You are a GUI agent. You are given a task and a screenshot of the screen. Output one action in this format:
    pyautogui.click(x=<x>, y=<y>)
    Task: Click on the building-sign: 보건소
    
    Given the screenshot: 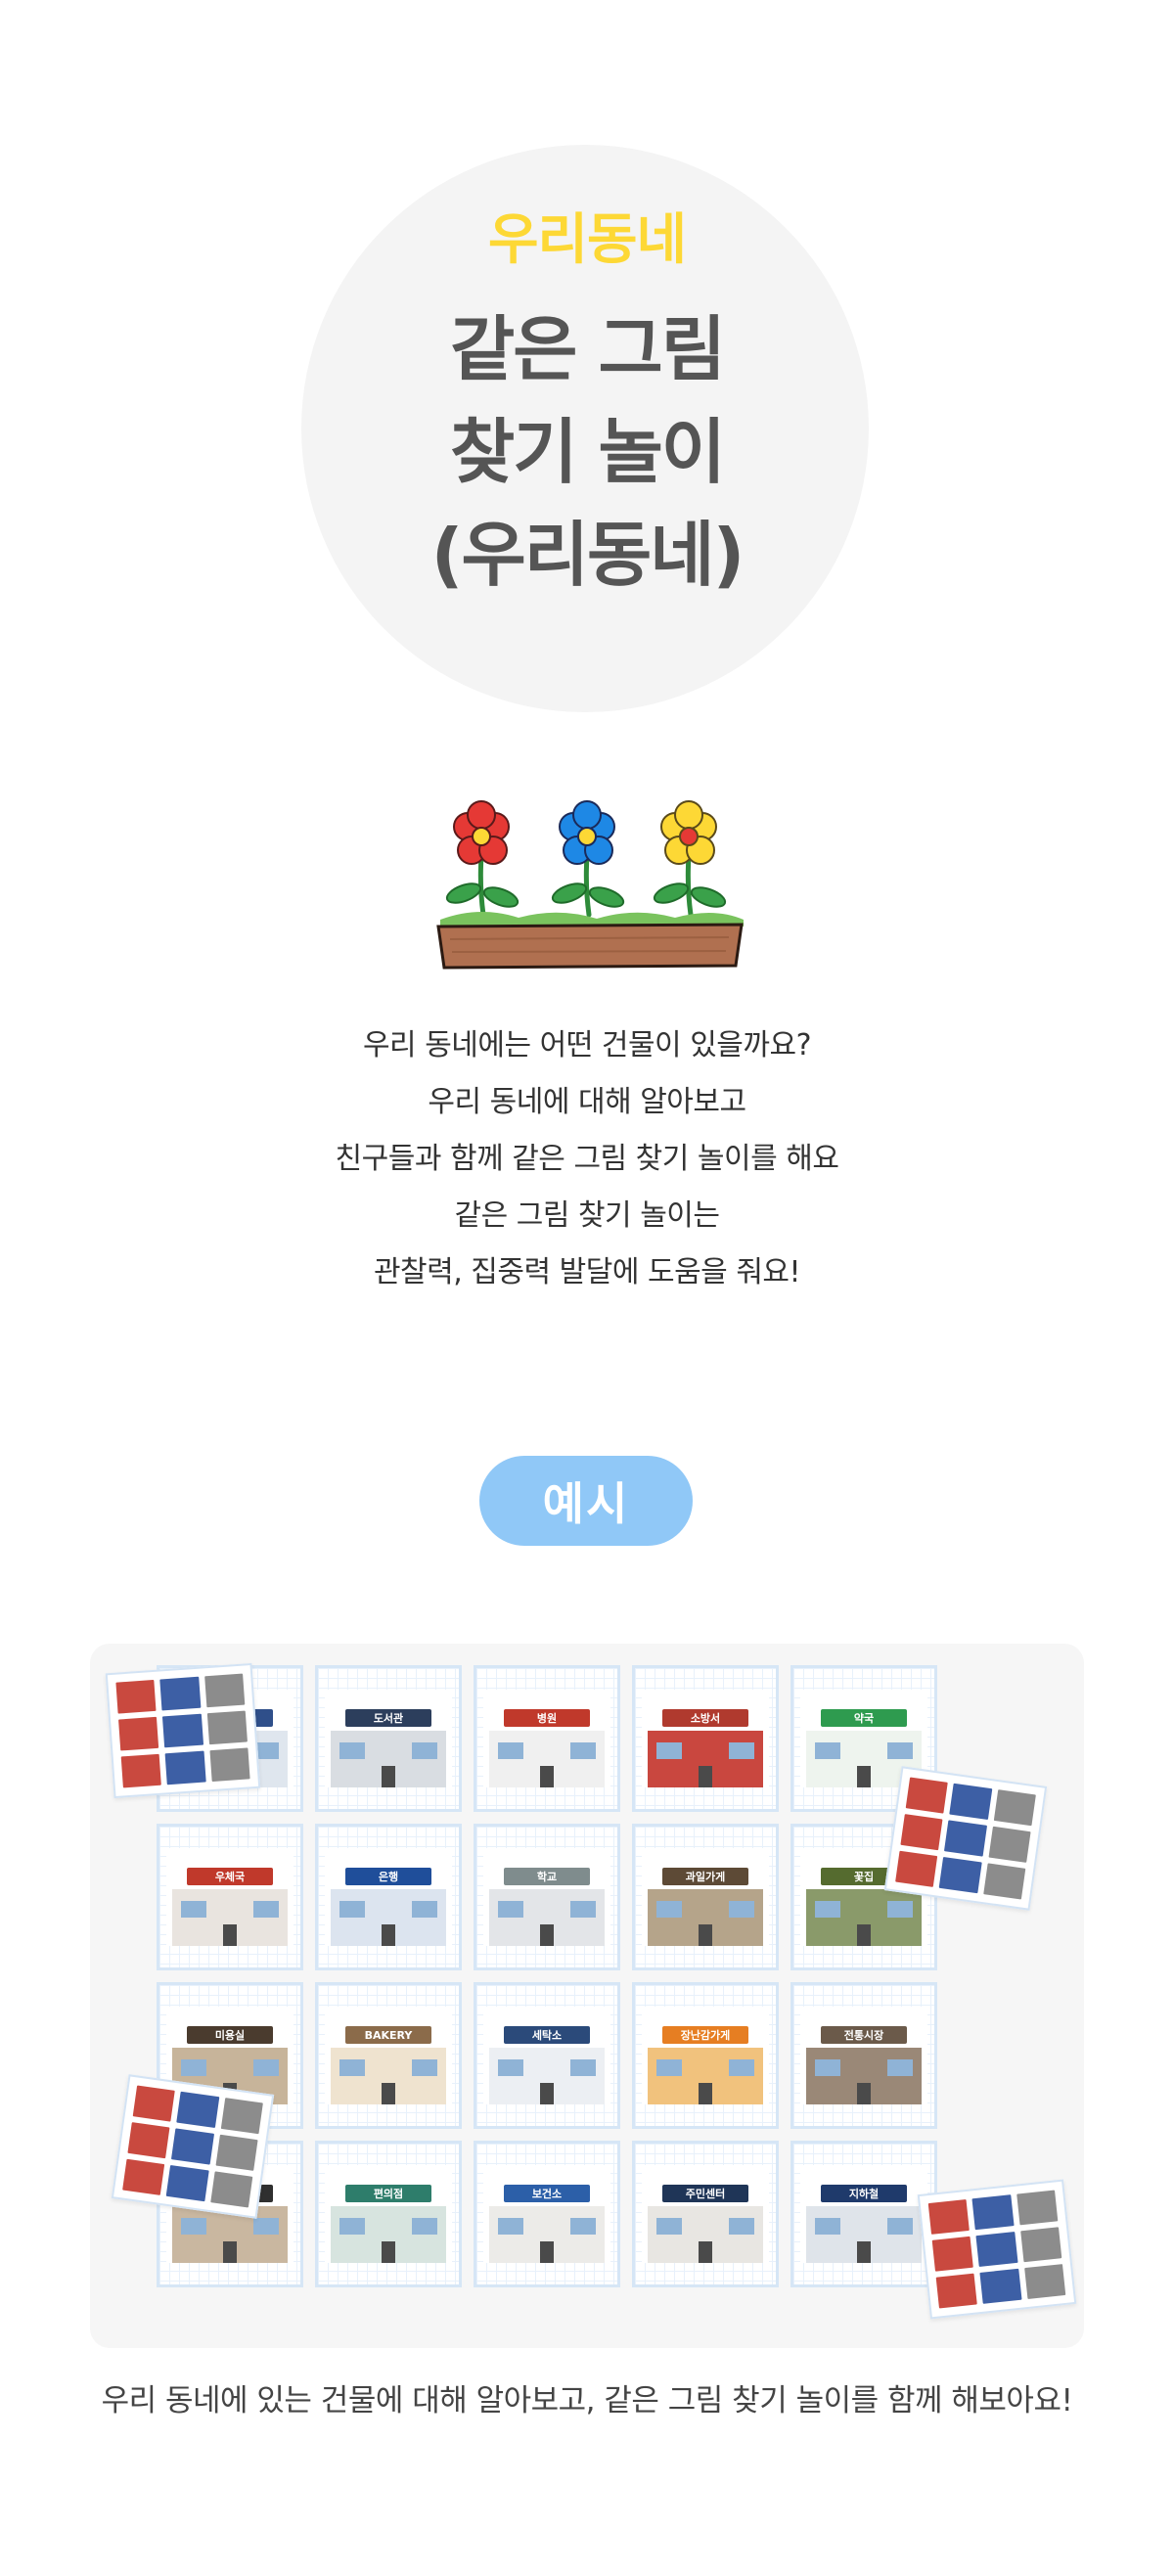 What is the action you would take?
    pyautogui.click(x=547, y=2193)
    